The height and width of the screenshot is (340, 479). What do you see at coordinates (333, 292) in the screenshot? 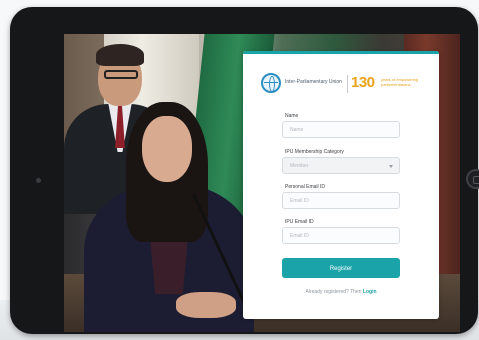
I see `login-prompt-text: Already registered? Then` at bounding box center [333, 292].